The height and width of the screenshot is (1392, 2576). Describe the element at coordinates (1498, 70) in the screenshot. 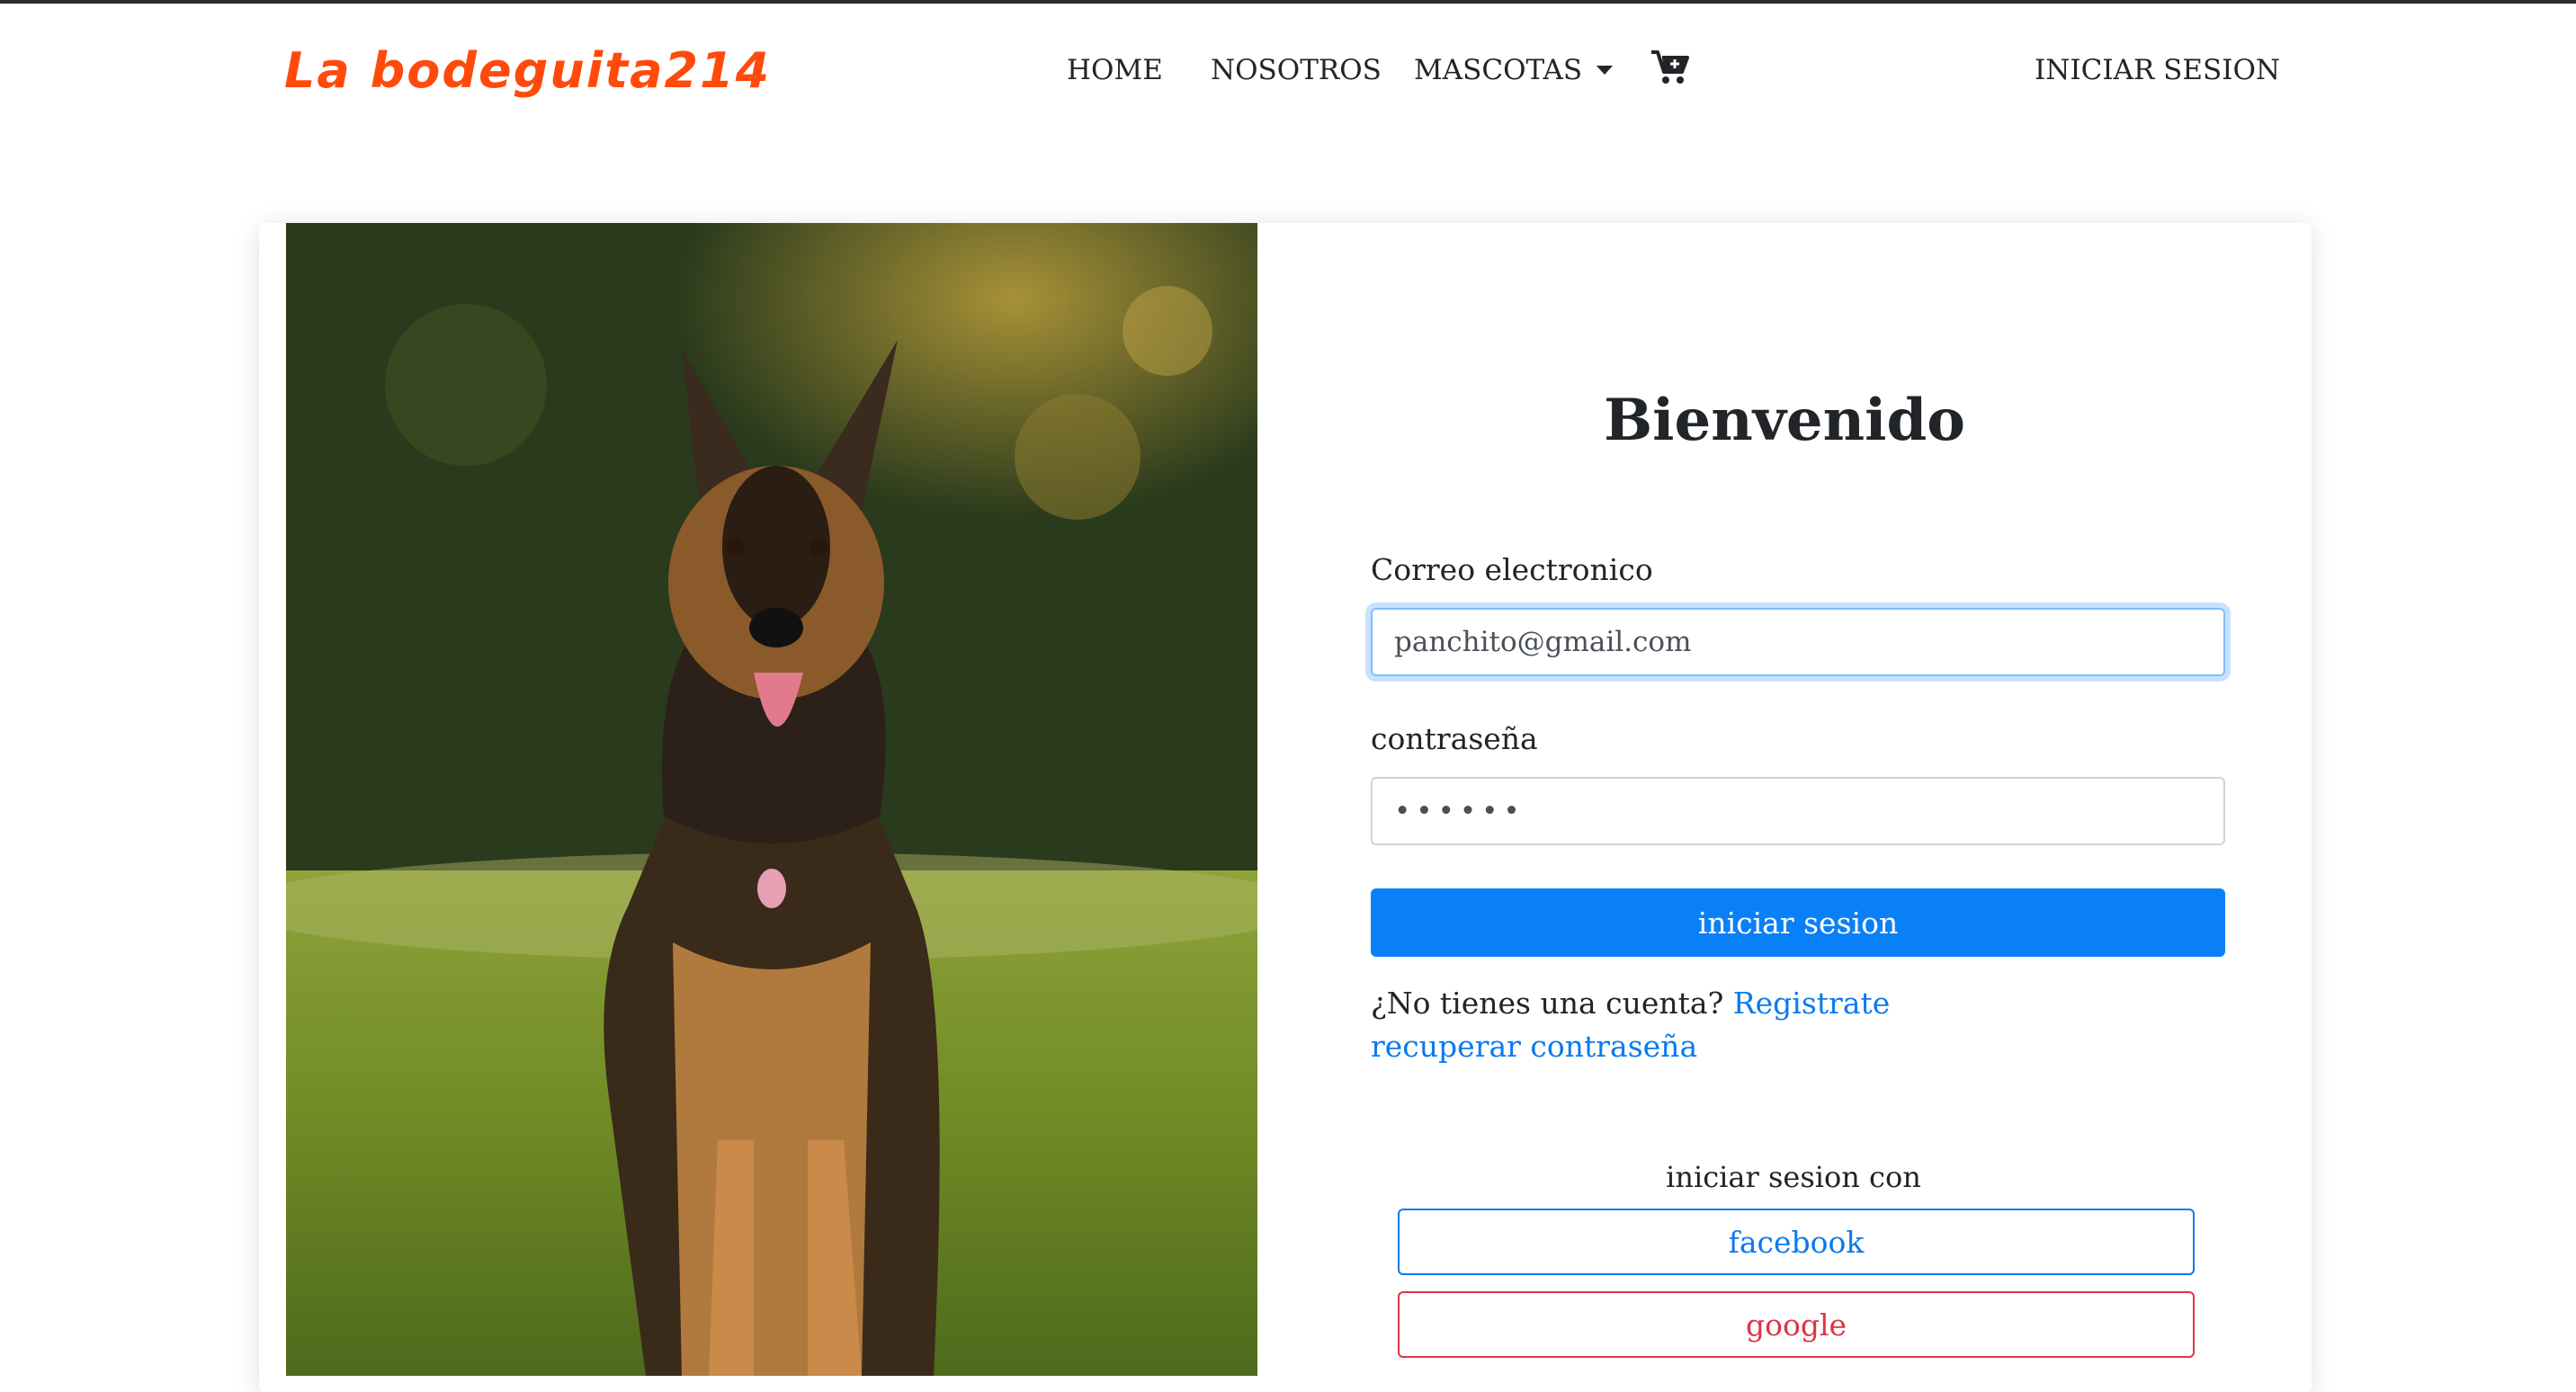

I see `nav-mascotas-label: MASCOTAS` at that location.